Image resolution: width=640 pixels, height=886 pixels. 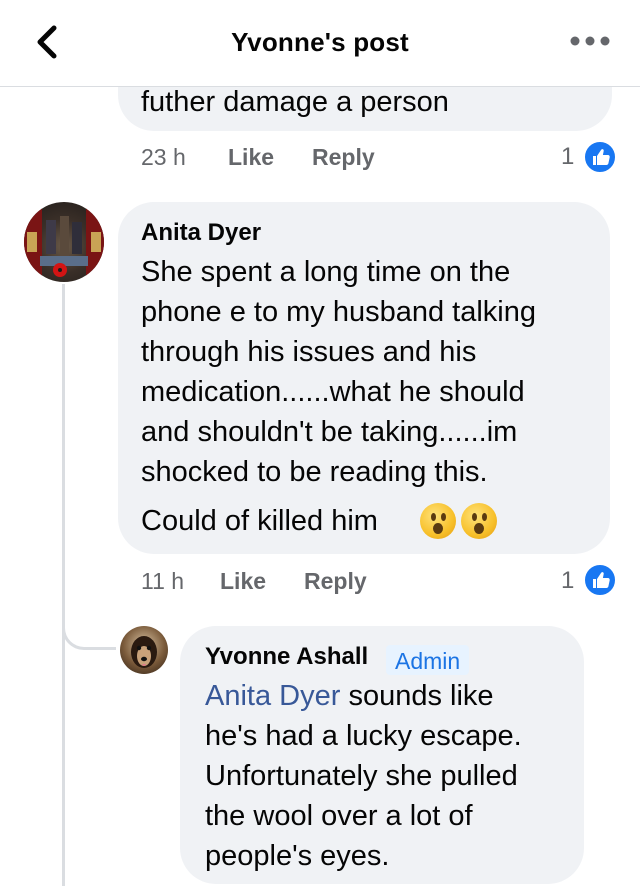 I want to click on top-bar: Yvonne's post, so click(x=320, y=43).